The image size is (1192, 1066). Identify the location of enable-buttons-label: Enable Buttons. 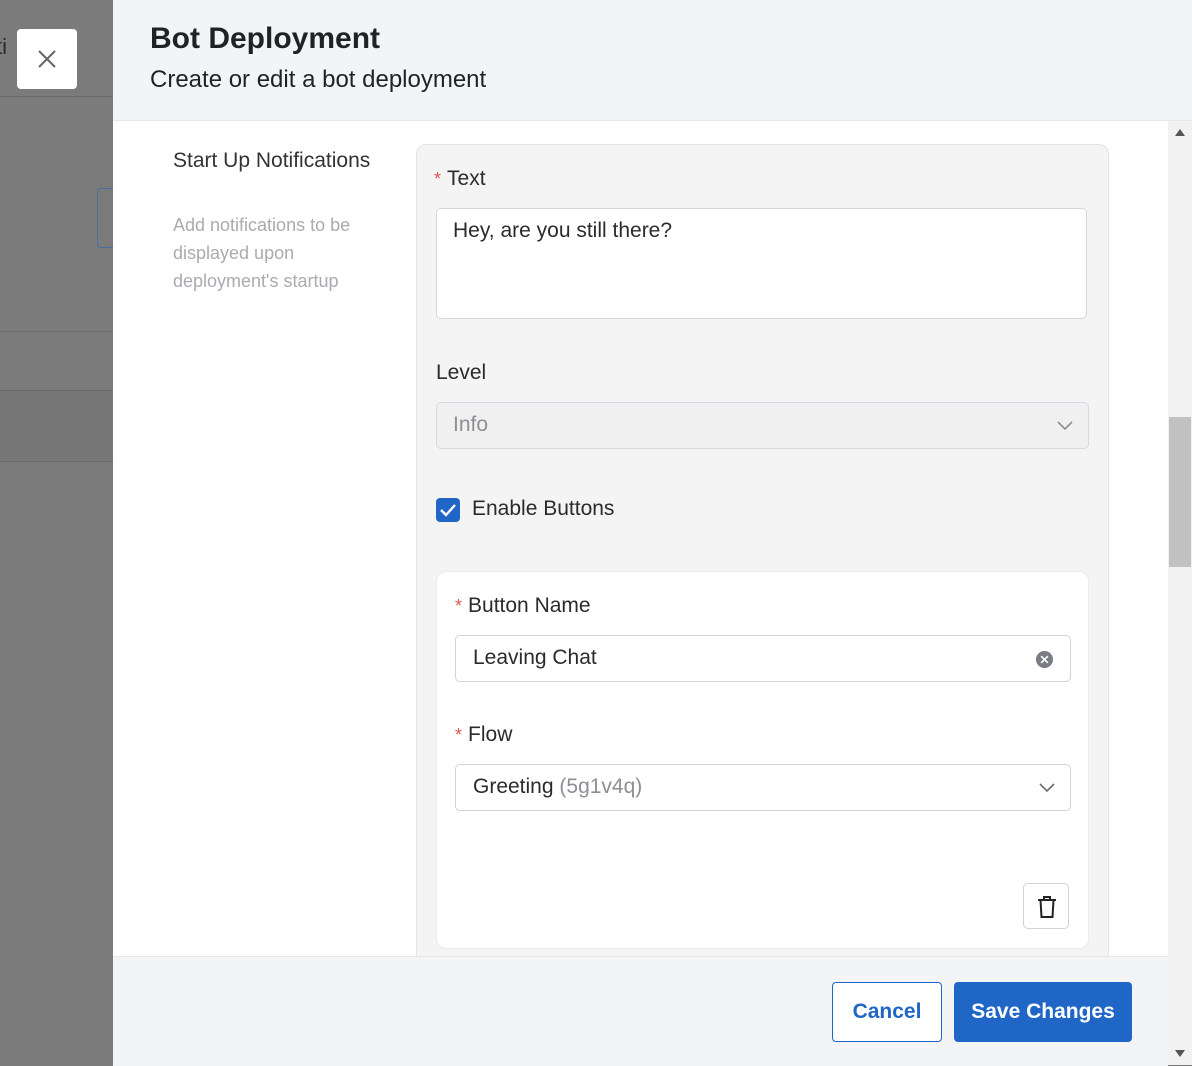
(543, 509).